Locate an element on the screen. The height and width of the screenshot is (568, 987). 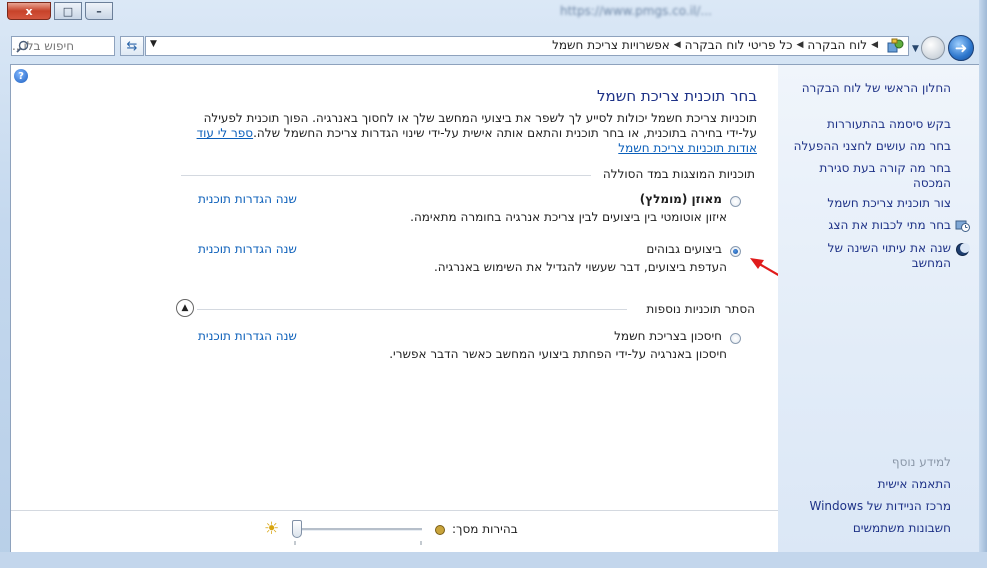
minimize-button: – is located at coordinates (99, 11).